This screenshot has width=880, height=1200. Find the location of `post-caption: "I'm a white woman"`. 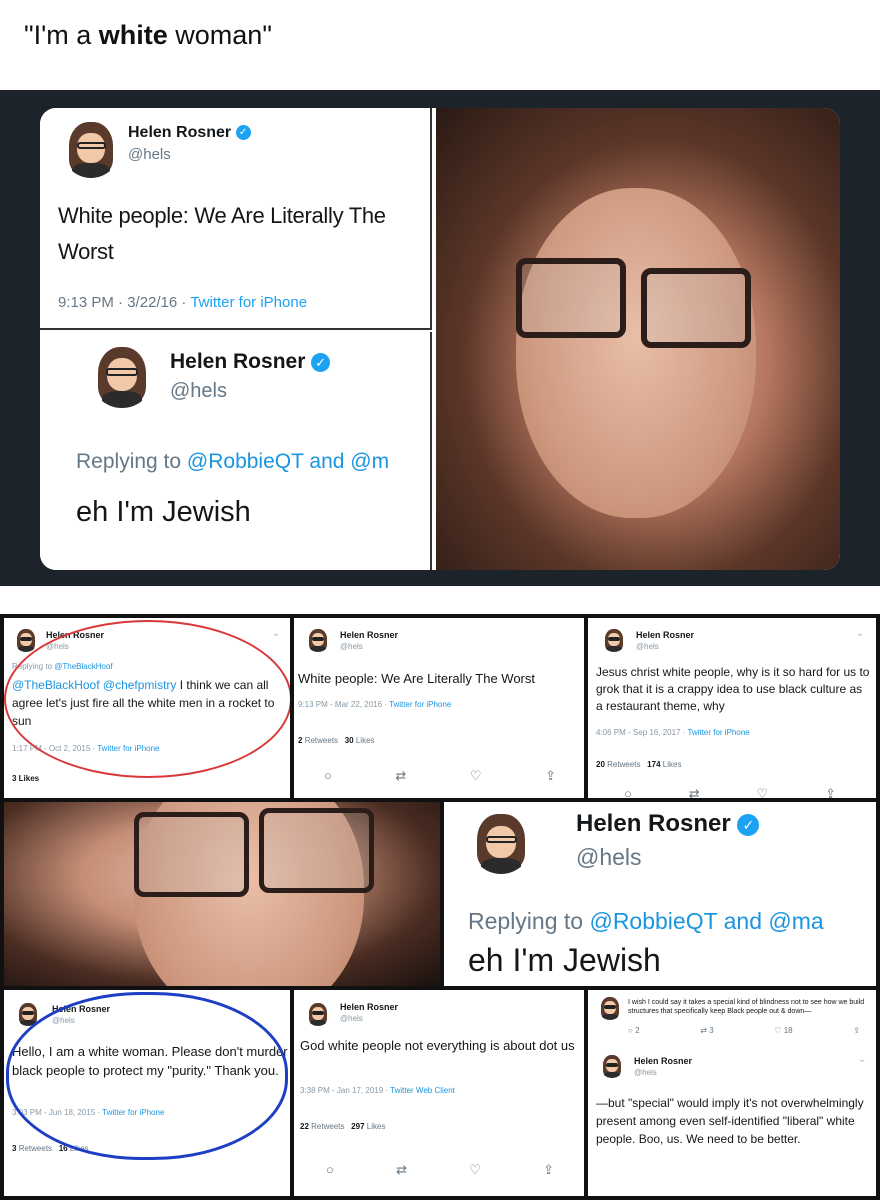

post-caption: "I'm a white woman" is located at coordinates (148, 35).